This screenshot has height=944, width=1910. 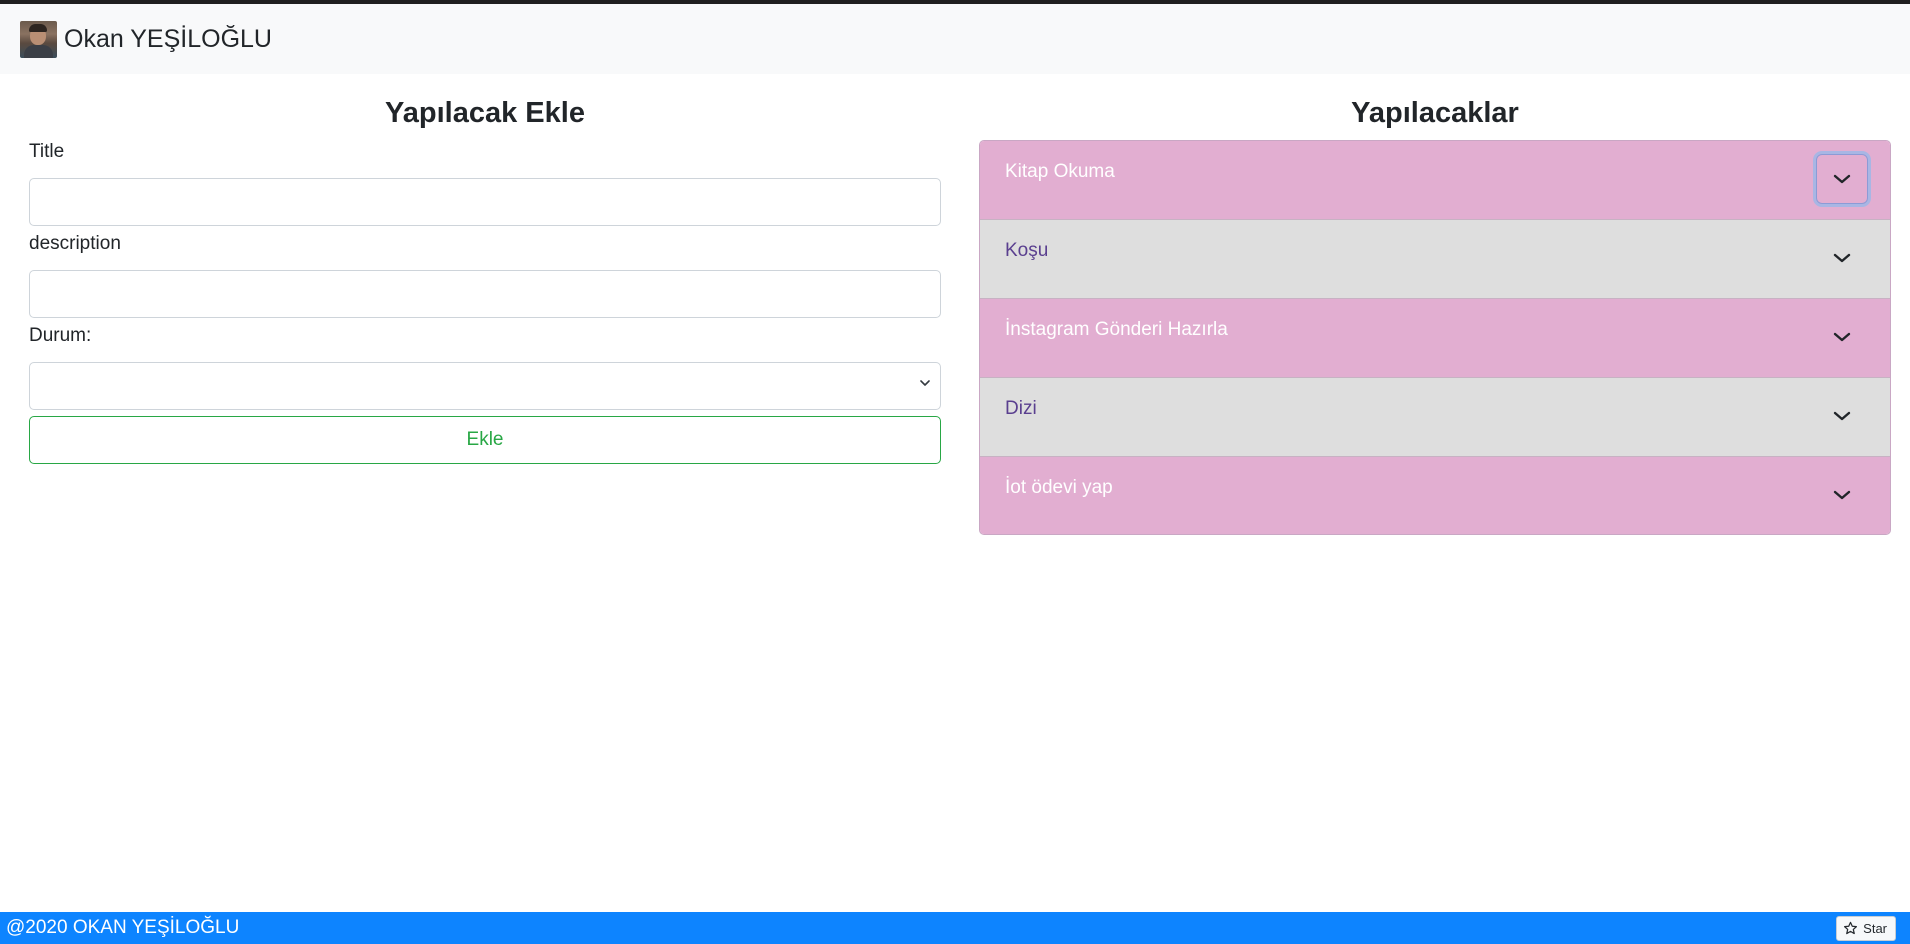 I want to click on status-label: Durum:, so click(x=60, y=335).